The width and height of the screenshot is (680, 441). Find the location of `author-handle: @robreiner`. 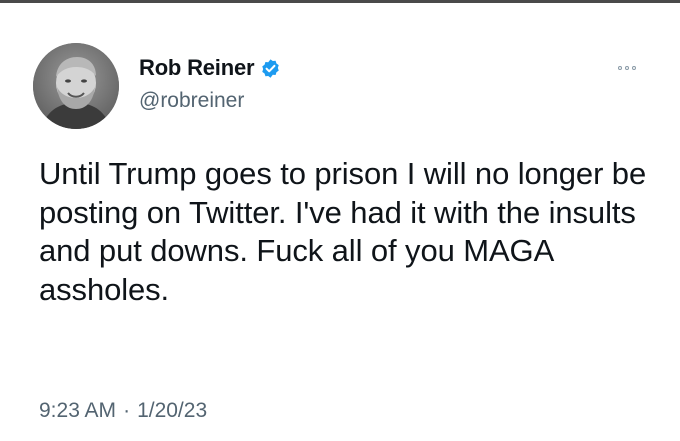

author-handle: @robreiner is located at coordinates (191, 101).